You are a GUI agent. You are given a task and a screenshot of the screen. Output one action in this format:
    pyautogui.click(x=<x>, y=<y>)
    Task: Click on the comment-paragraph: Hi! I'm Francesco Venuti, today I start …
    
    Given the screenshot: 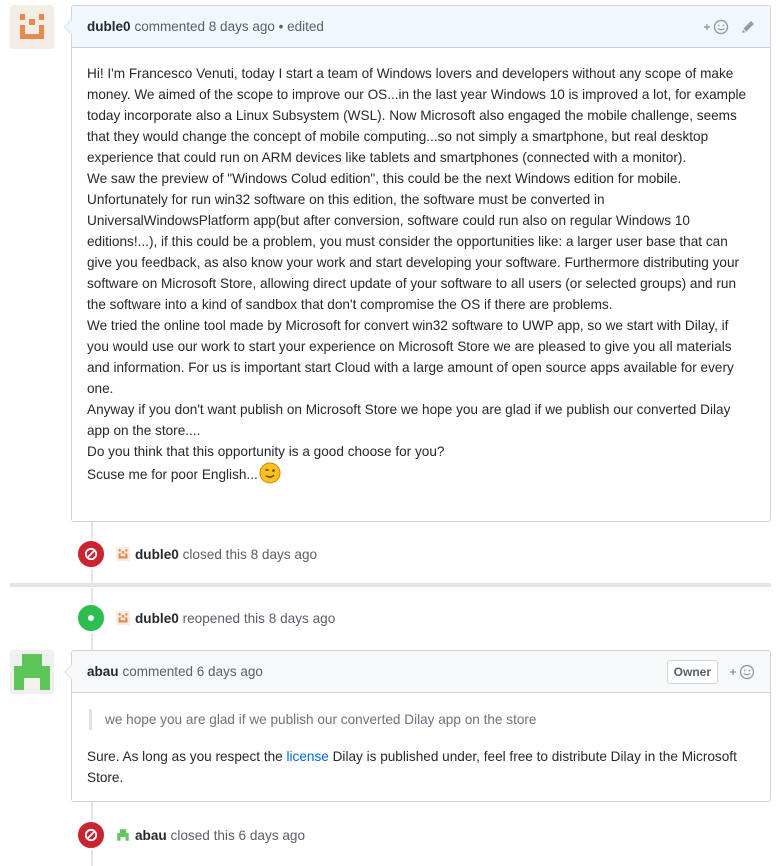 What is the action you would take?
    pyautogui.click(x=417, y=115)
    